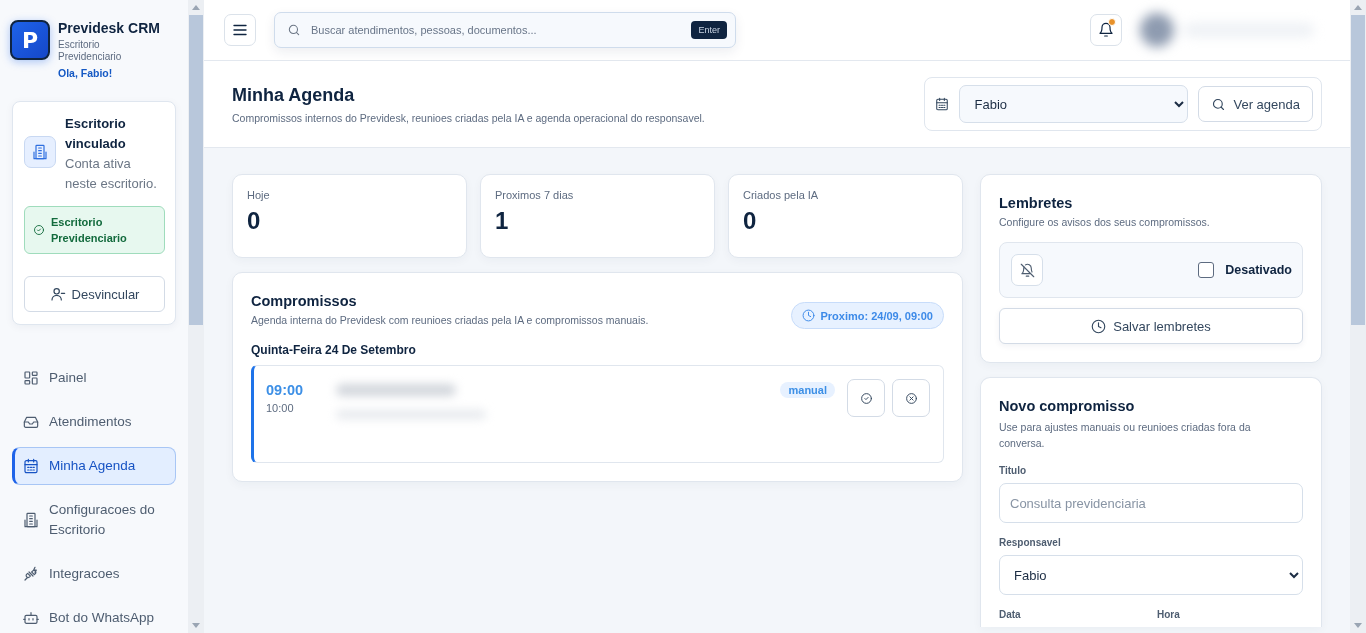  I want to click on page-scrollbar, so click(1358, 316).